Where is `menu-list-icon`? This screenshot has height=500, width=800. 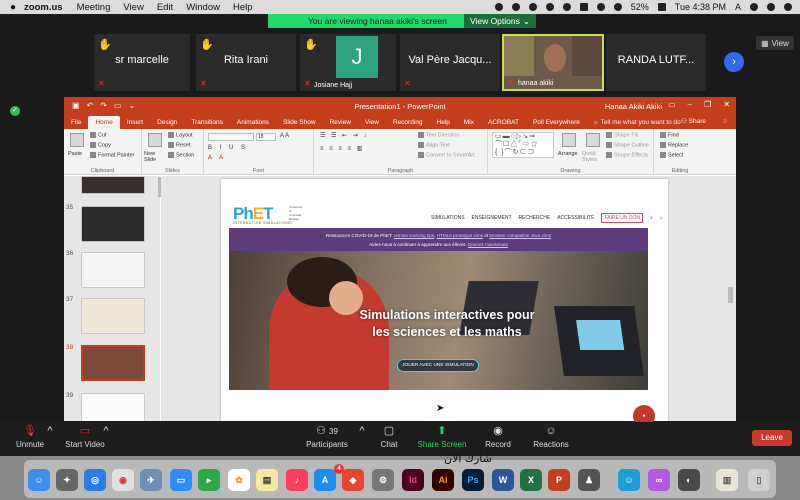
menu-list-icon is located at coordinates (788, 7).